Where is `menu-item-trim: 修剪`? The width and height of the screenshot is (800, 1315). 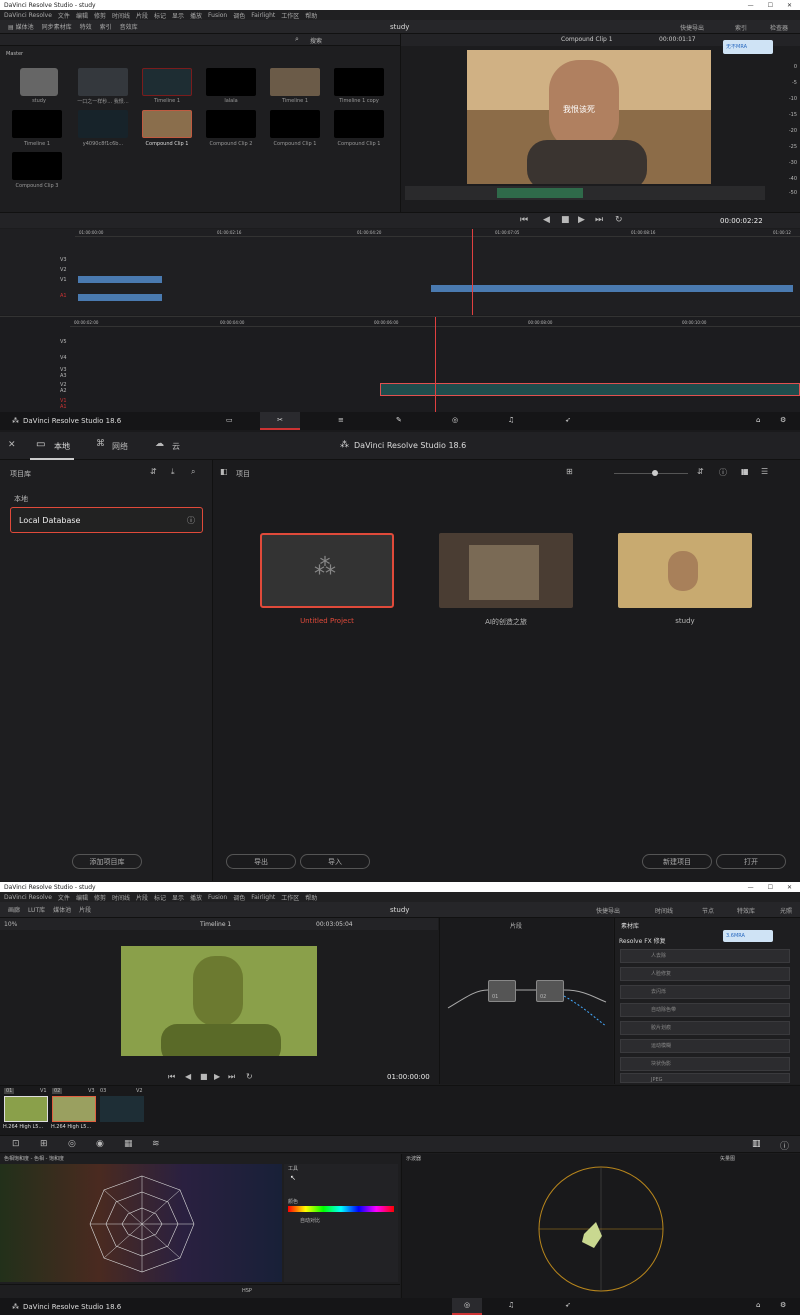 menu-item-trim: 修剪 is located at coordinates (100, 15).